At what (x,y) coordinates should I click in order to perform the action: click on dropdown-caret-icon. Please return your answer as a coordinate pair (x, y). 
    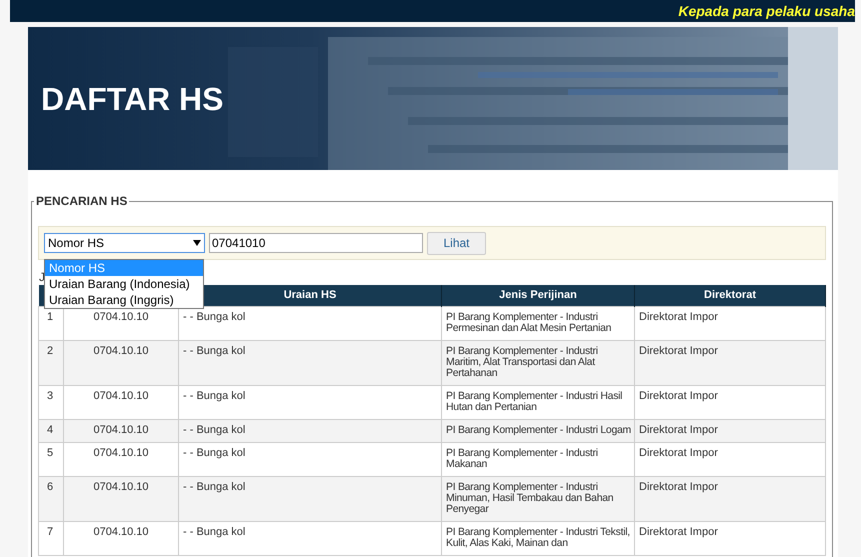
    Looking at the image, I should click on (197, 243).